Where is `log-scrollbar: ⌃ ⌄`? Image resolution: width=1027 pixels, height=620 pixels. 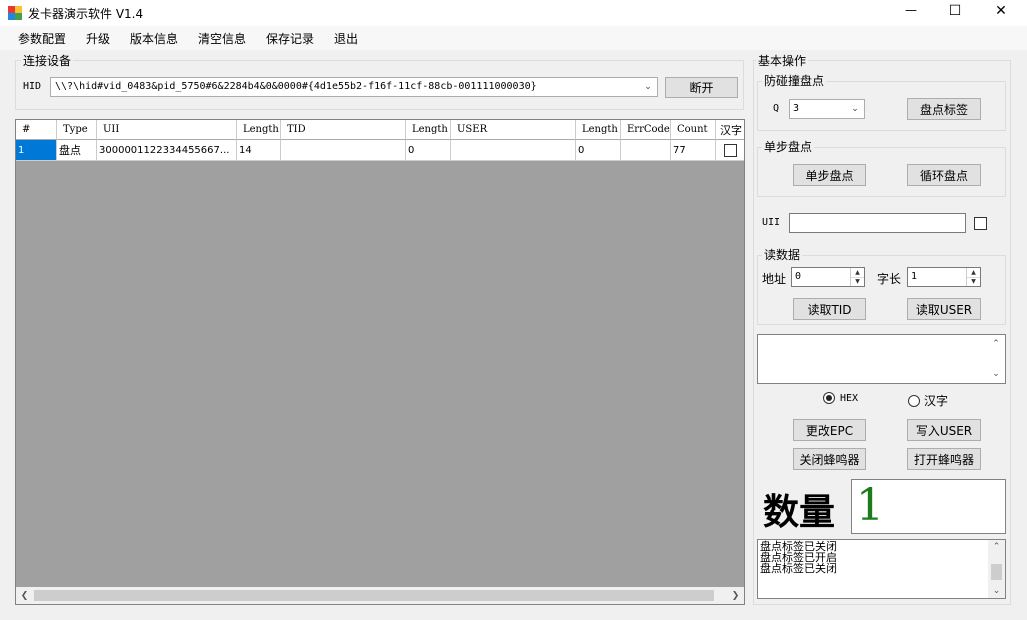
log-scrollbar: ⌃ ⌄ is located at coordinates (996, 569).